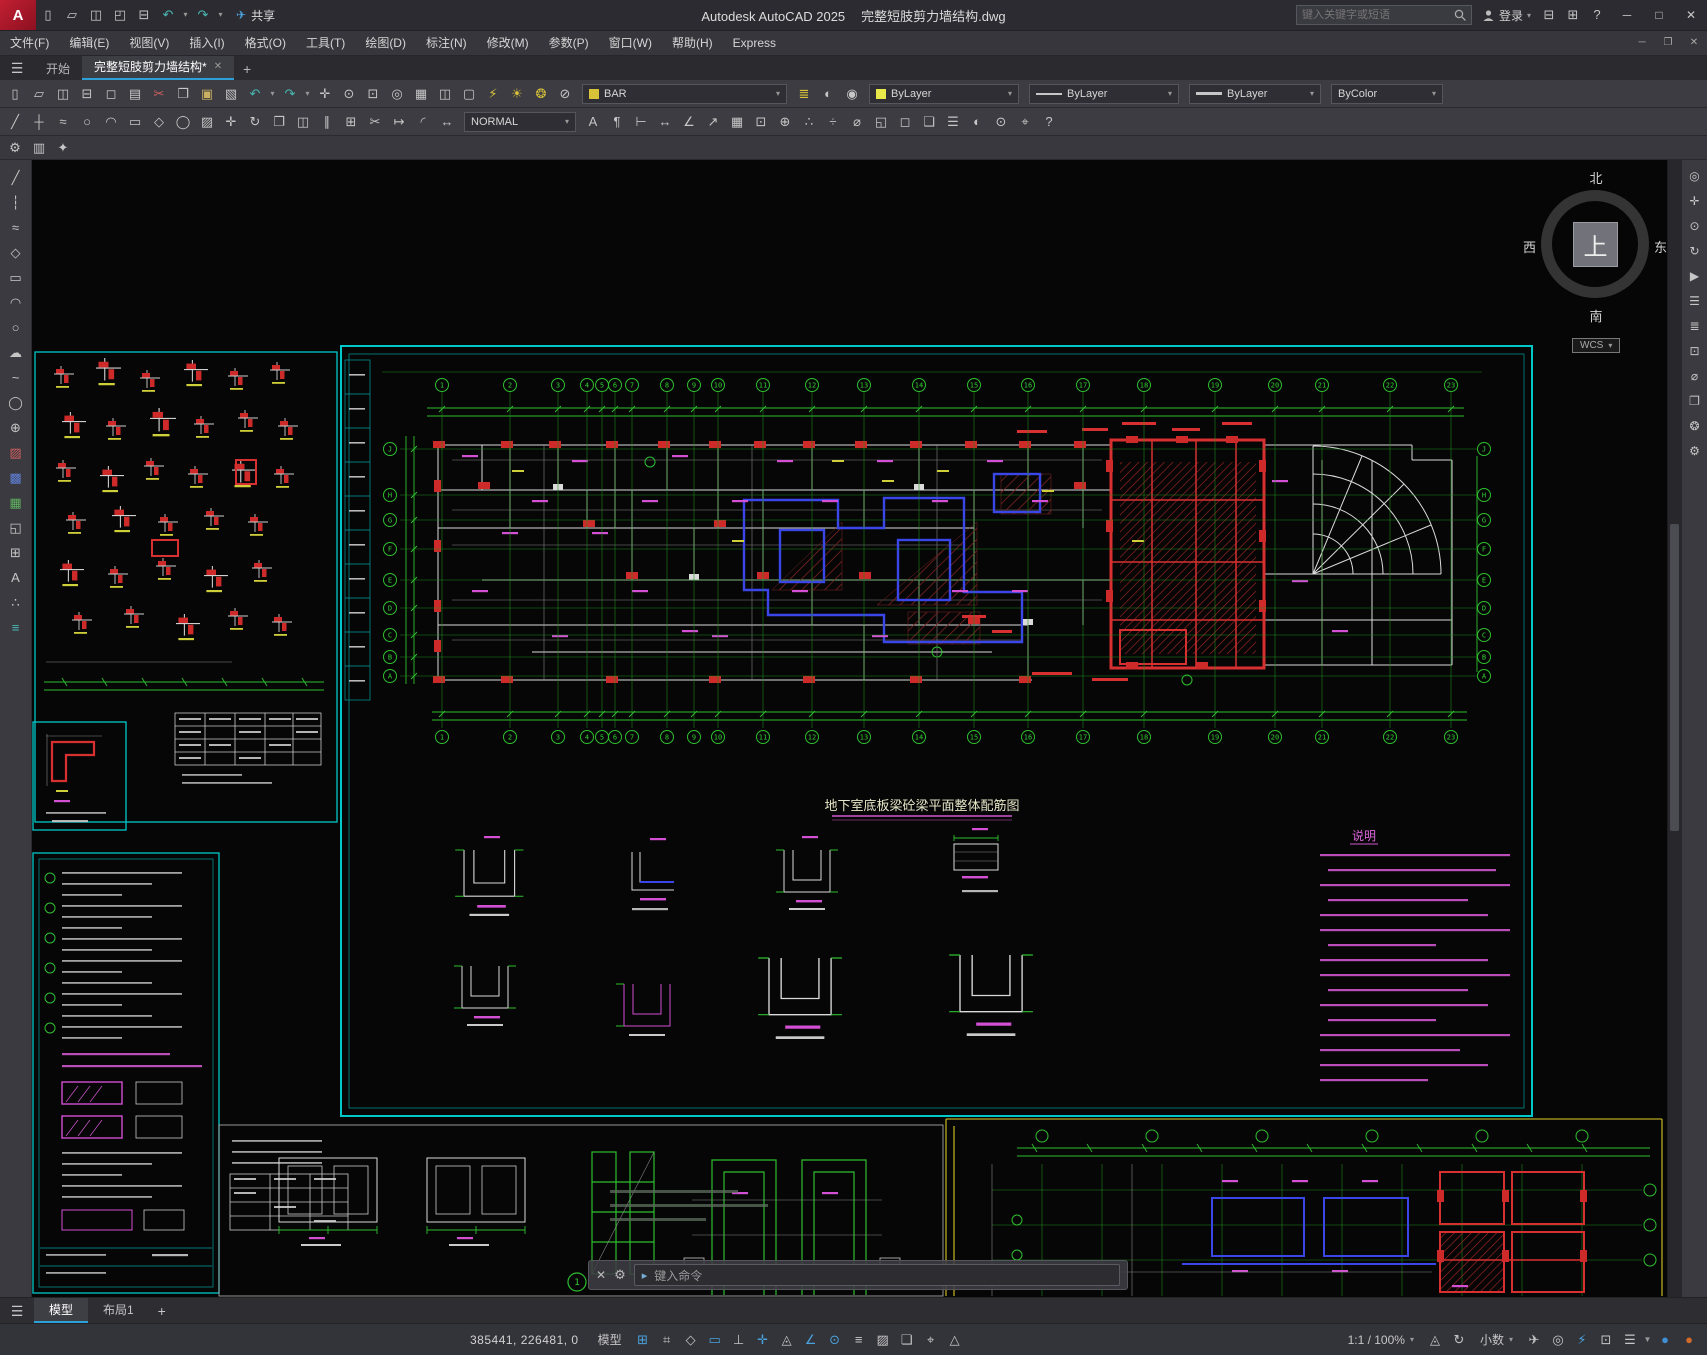 The height and width of the screenshot is (1355, 1707). Describe the element at coordinates (953, 122) in the screenshot. I see `properties-icon: ☰` at that location.